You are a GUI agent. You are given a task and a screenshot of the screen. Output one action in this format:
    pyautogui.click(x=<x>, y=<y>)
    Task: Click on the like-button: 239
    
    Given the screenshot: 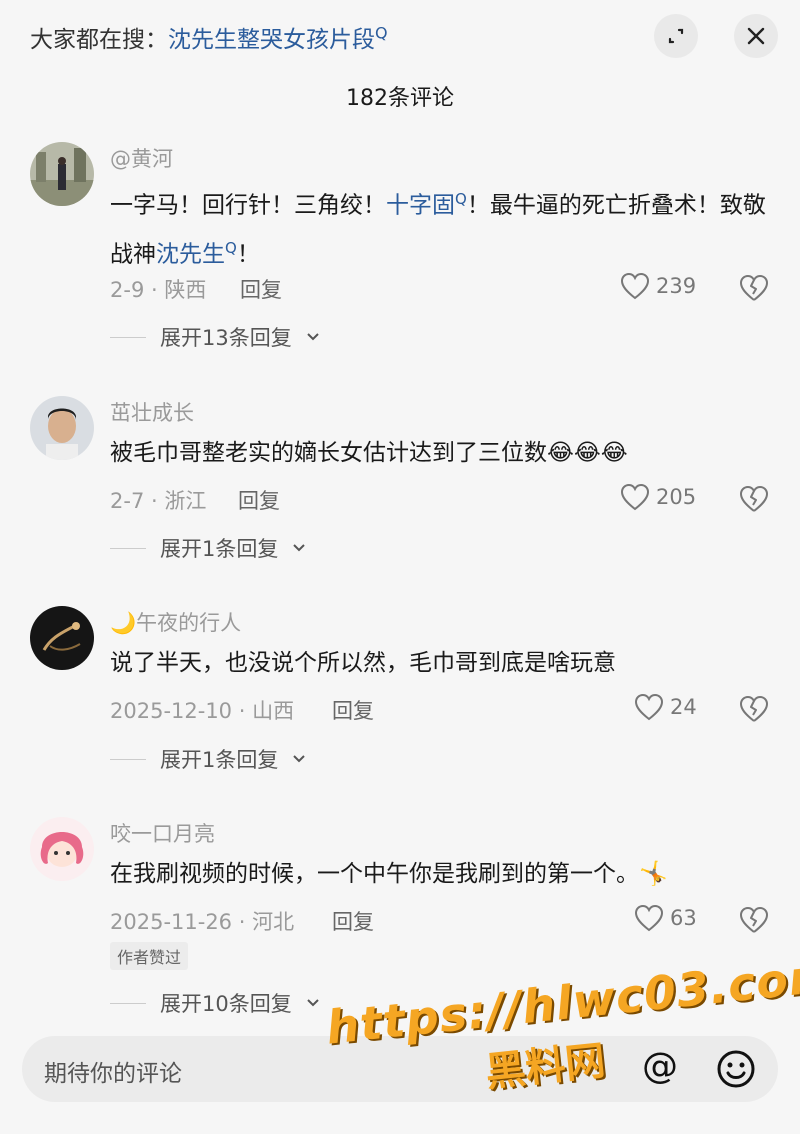 What is the action you would take?
    pyautogui.click(x=658, y=286)
    